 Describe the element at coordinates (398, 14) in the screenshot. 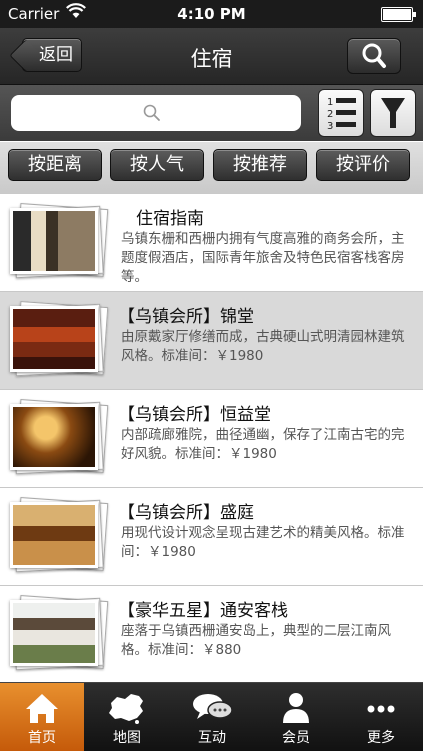

I see `battery-icon` at that location.